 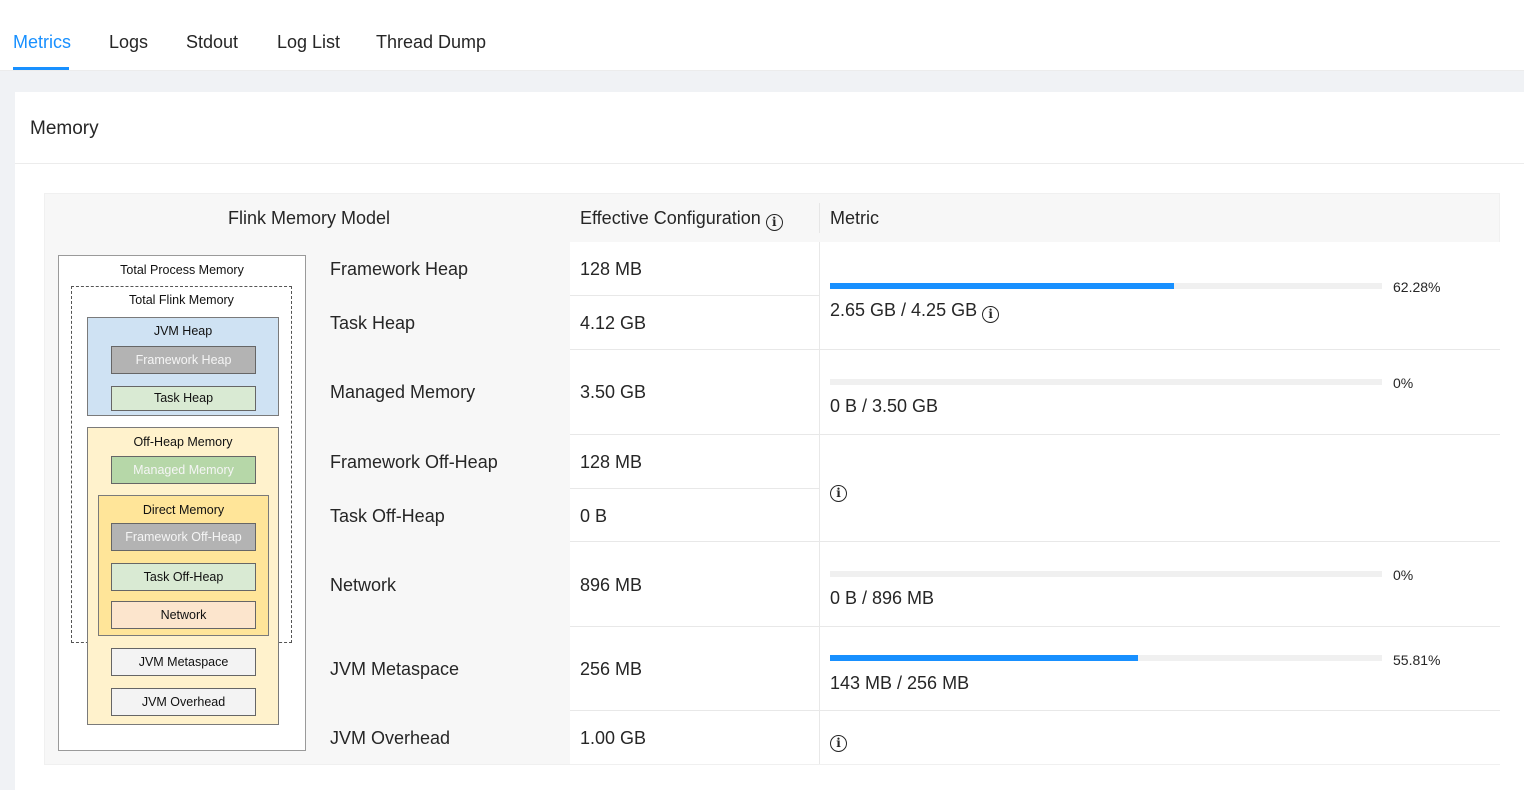 I want to click on row-name: Framework Heap, so click(x=399, y=269).